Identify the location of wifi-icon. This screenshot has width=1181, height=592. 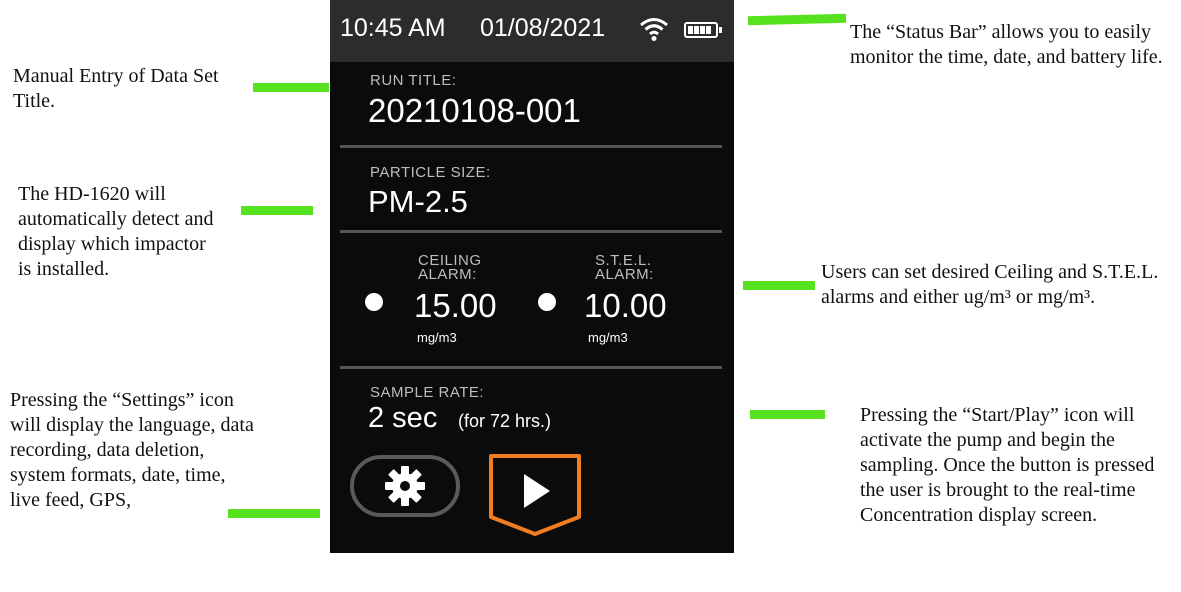
(654, 29).